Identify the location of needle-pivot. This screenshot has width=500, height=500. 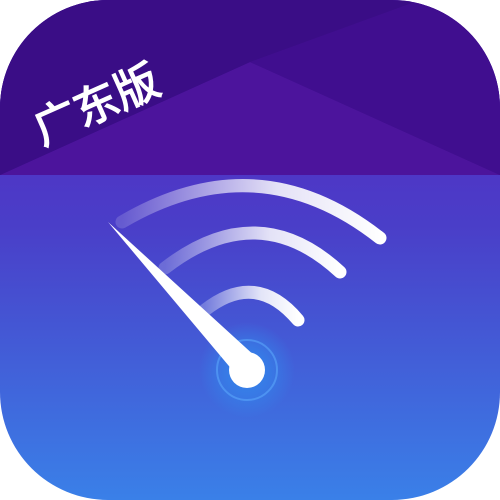
(247, 370).